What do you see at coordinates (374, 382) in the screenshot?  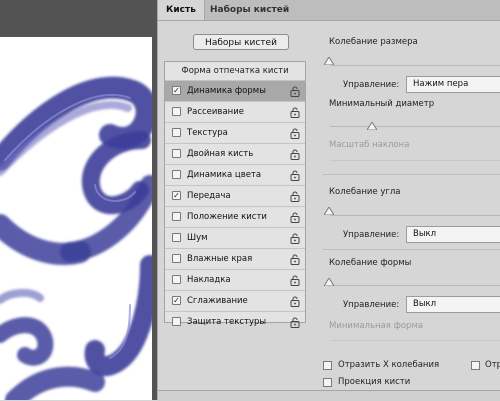 I see `brush-projection-label: Проекция кисти` at bounding box center [374, 382].